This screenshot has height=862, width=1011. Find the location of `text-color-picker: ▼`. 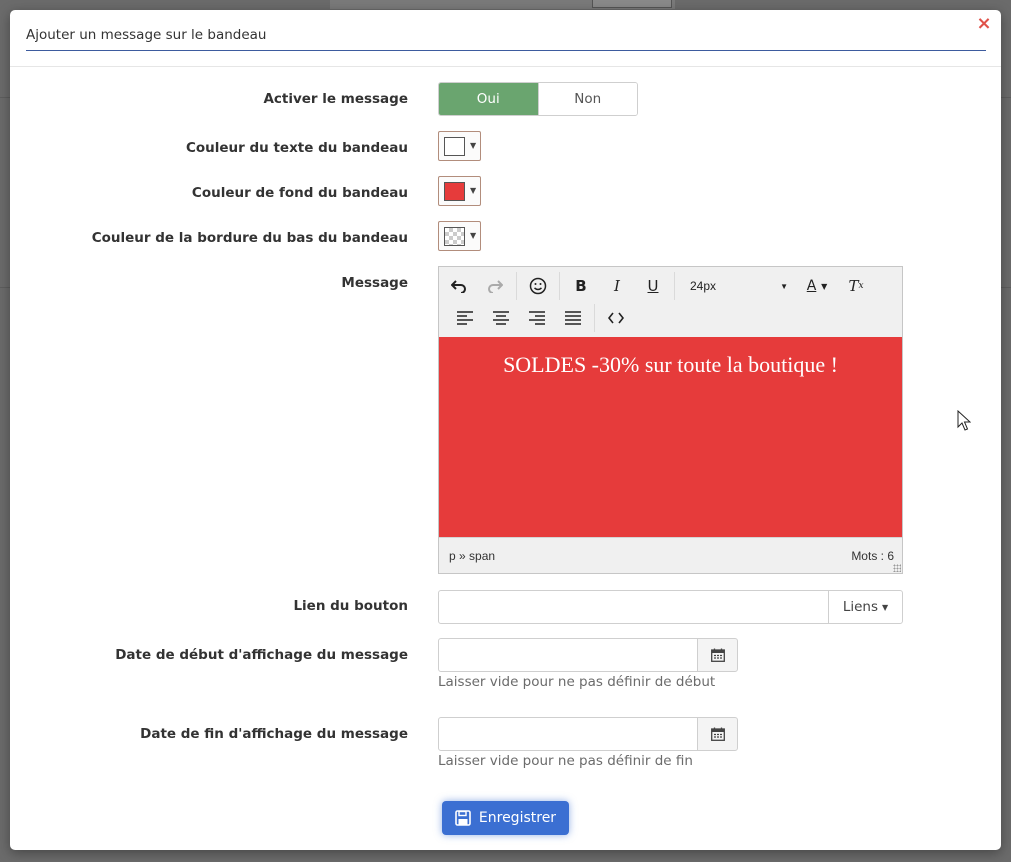

text-color-picker: ▼ is located at coordinates (459, 146).